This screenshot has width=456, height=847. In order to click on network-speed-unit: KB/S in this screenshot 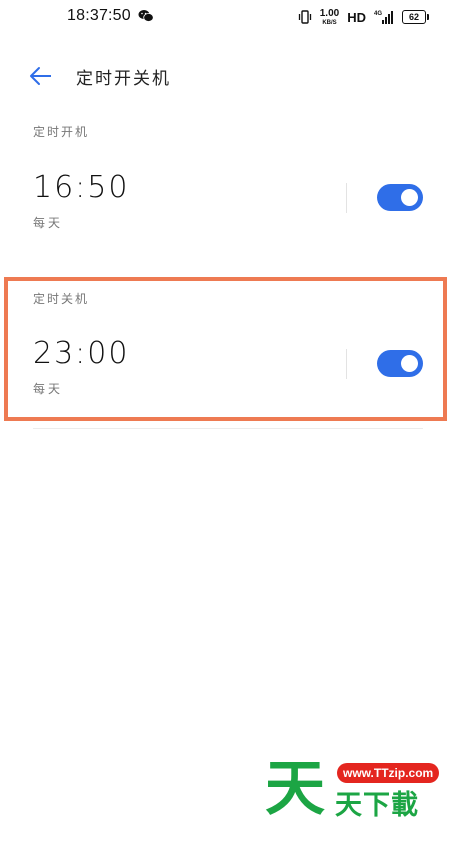, I will do `click(329, 22)`.